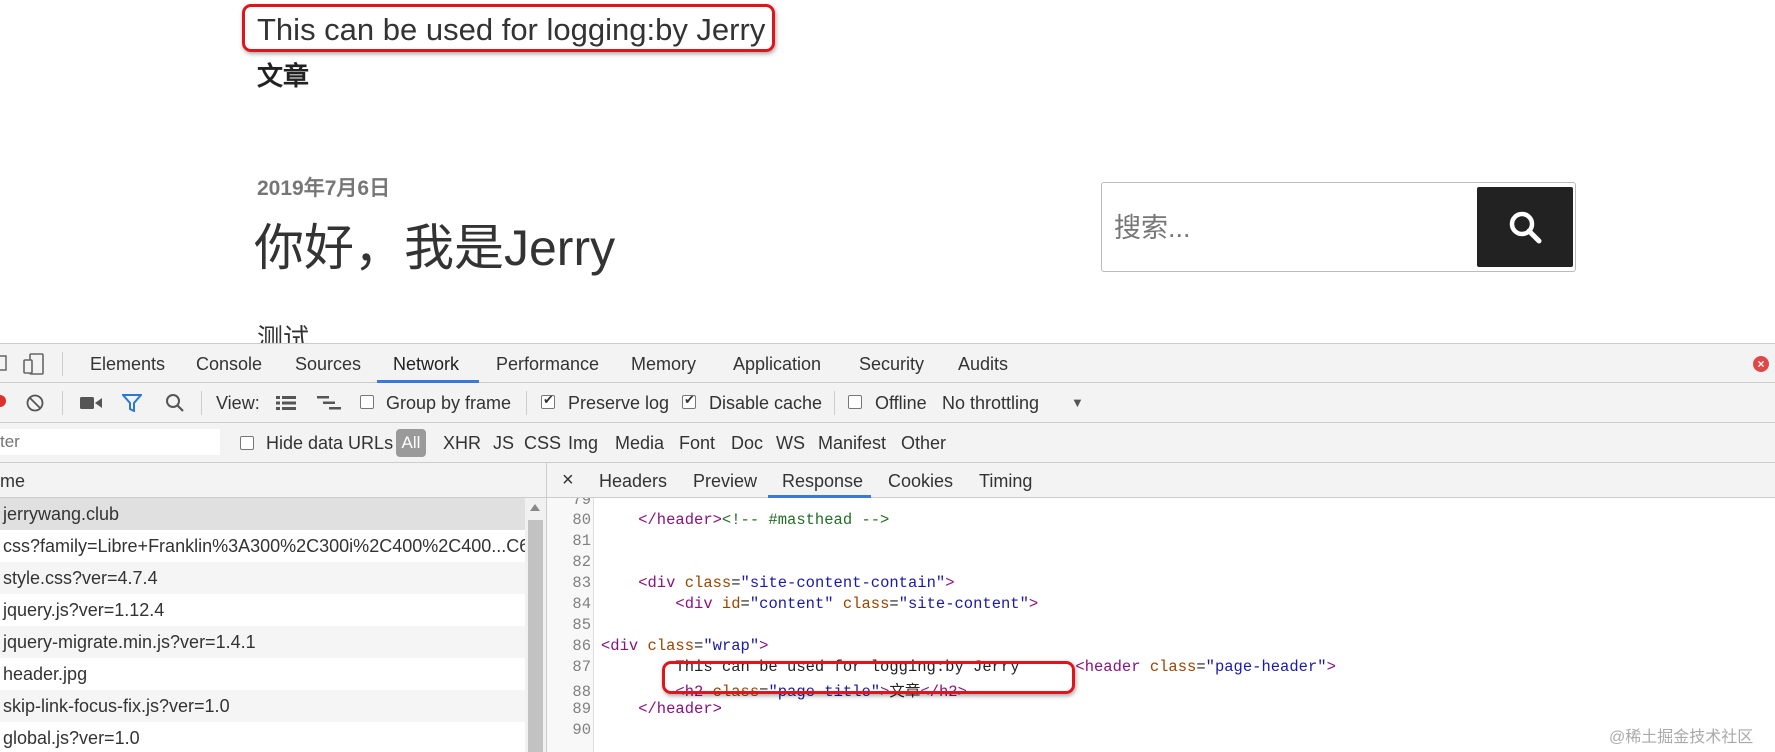  I want to click on request-row: skip-link-focus-fix.js?ver=1.0, so click(262, 706).